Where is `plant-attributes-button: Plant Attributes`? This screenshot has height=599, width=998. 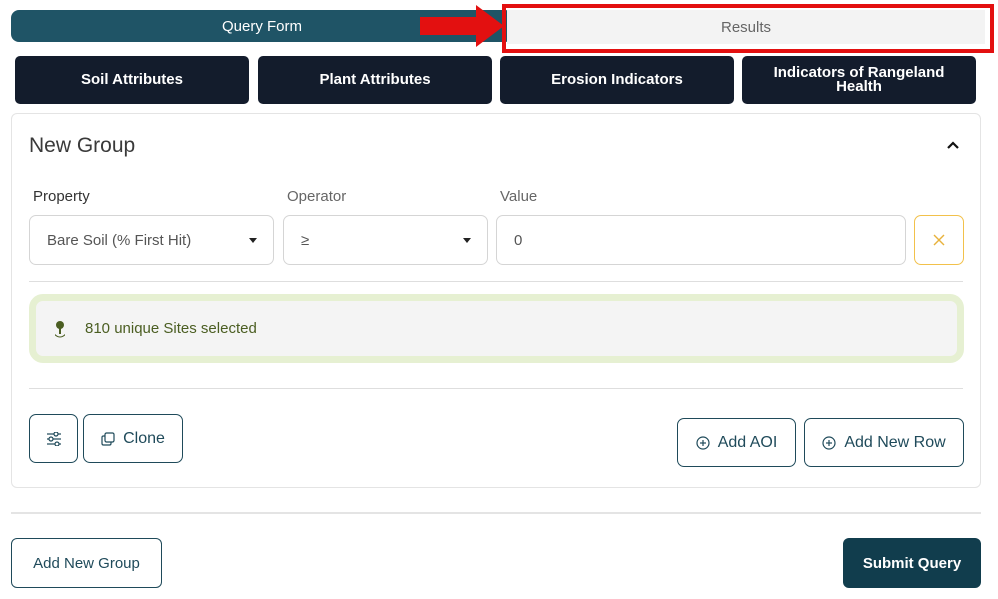
plant-attributes-button: Plant Attributes is located at coordinates (375, 80).